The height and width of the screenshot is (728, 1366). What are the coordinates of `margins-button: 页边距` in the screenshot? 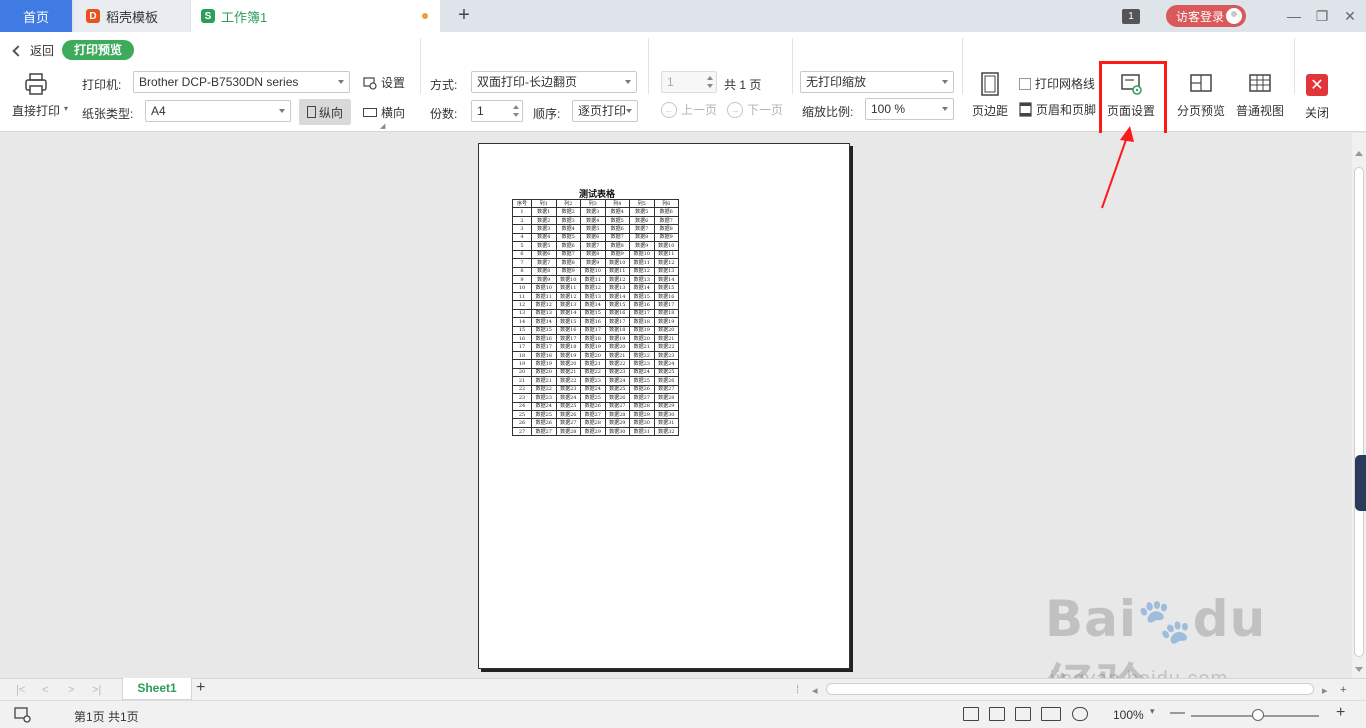 It's located at (990, 95).